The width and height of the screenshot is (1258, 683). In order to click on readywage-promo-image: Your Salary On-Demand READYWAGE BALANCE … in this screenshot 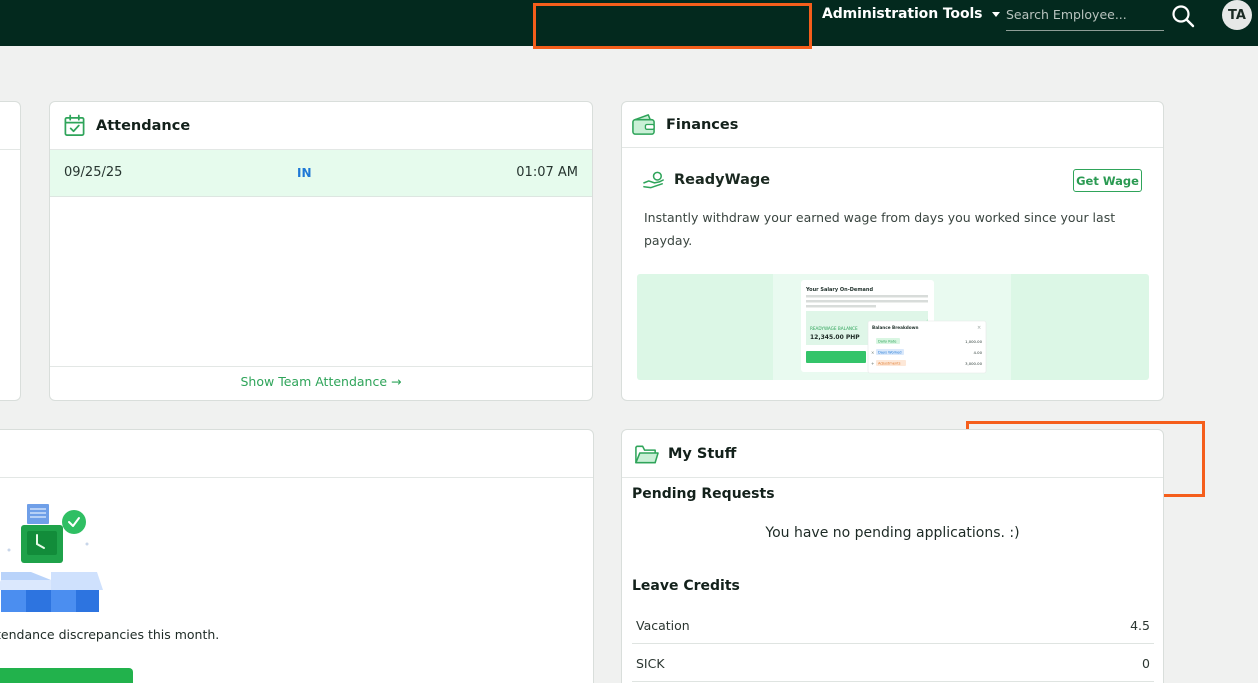, I will do `click(893, 327)`.